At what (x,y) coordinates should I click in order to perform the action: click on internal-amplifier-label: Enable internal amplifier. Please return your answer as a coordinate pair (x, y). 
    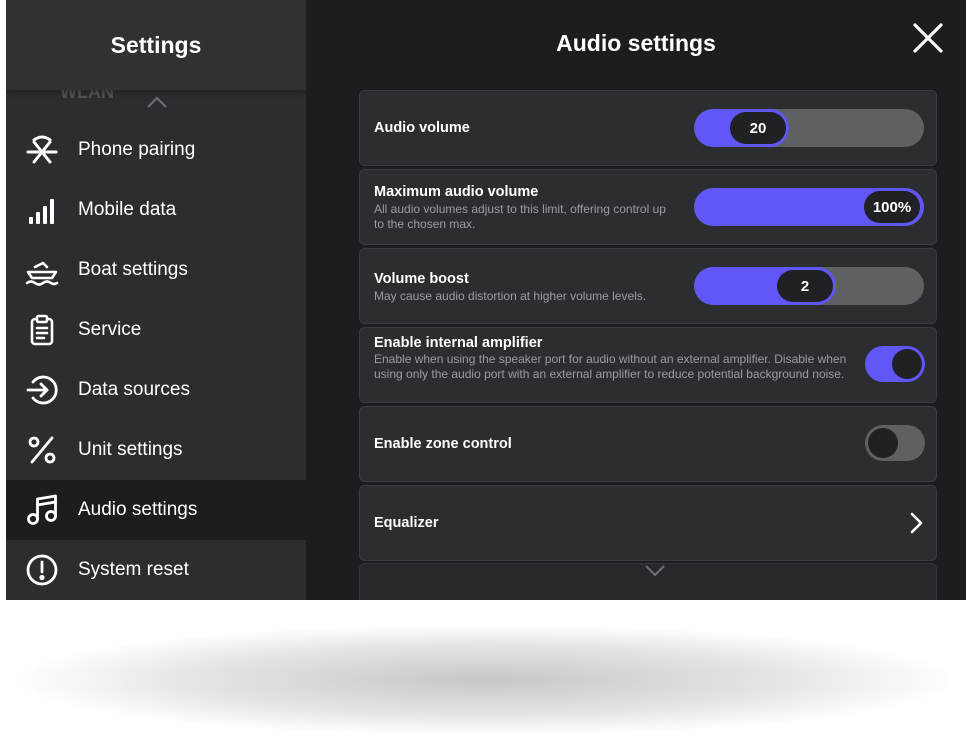
    Looking at the image, I should click on (458, 343).